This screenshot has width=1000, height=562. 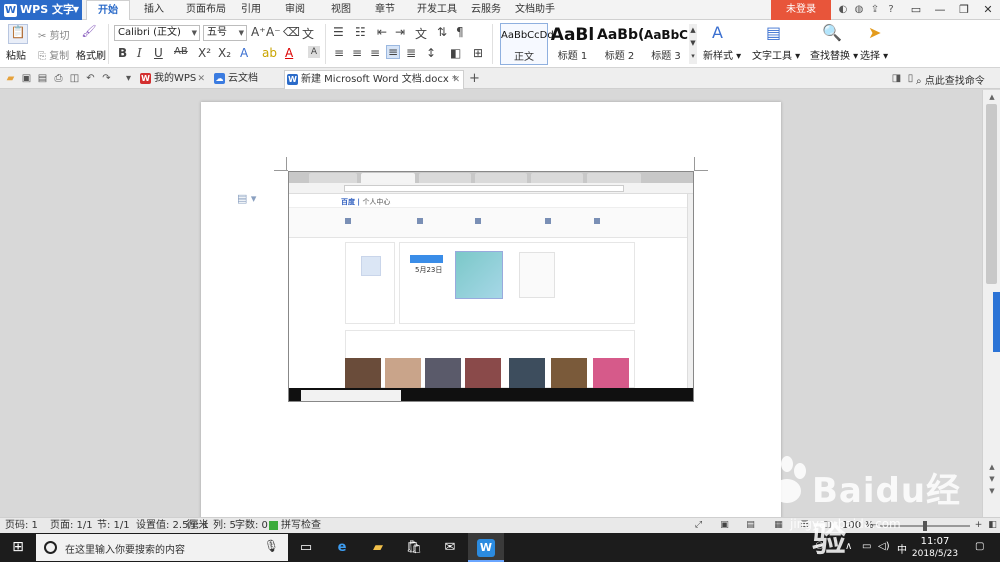 I want to click on tab-developer: 开发工具, so click(x=437, y=10).